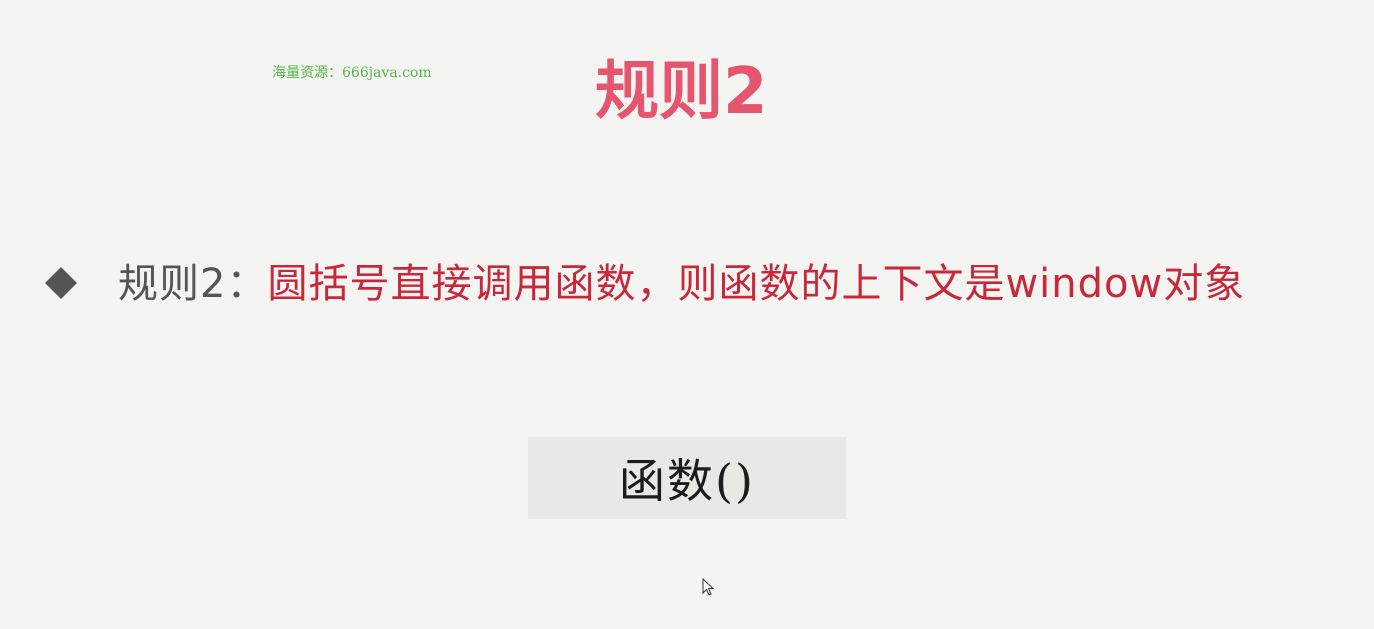 The image size is (1374, 629). I want to click on watermark-text: 海量资源：666java.com, so click(352, 73).